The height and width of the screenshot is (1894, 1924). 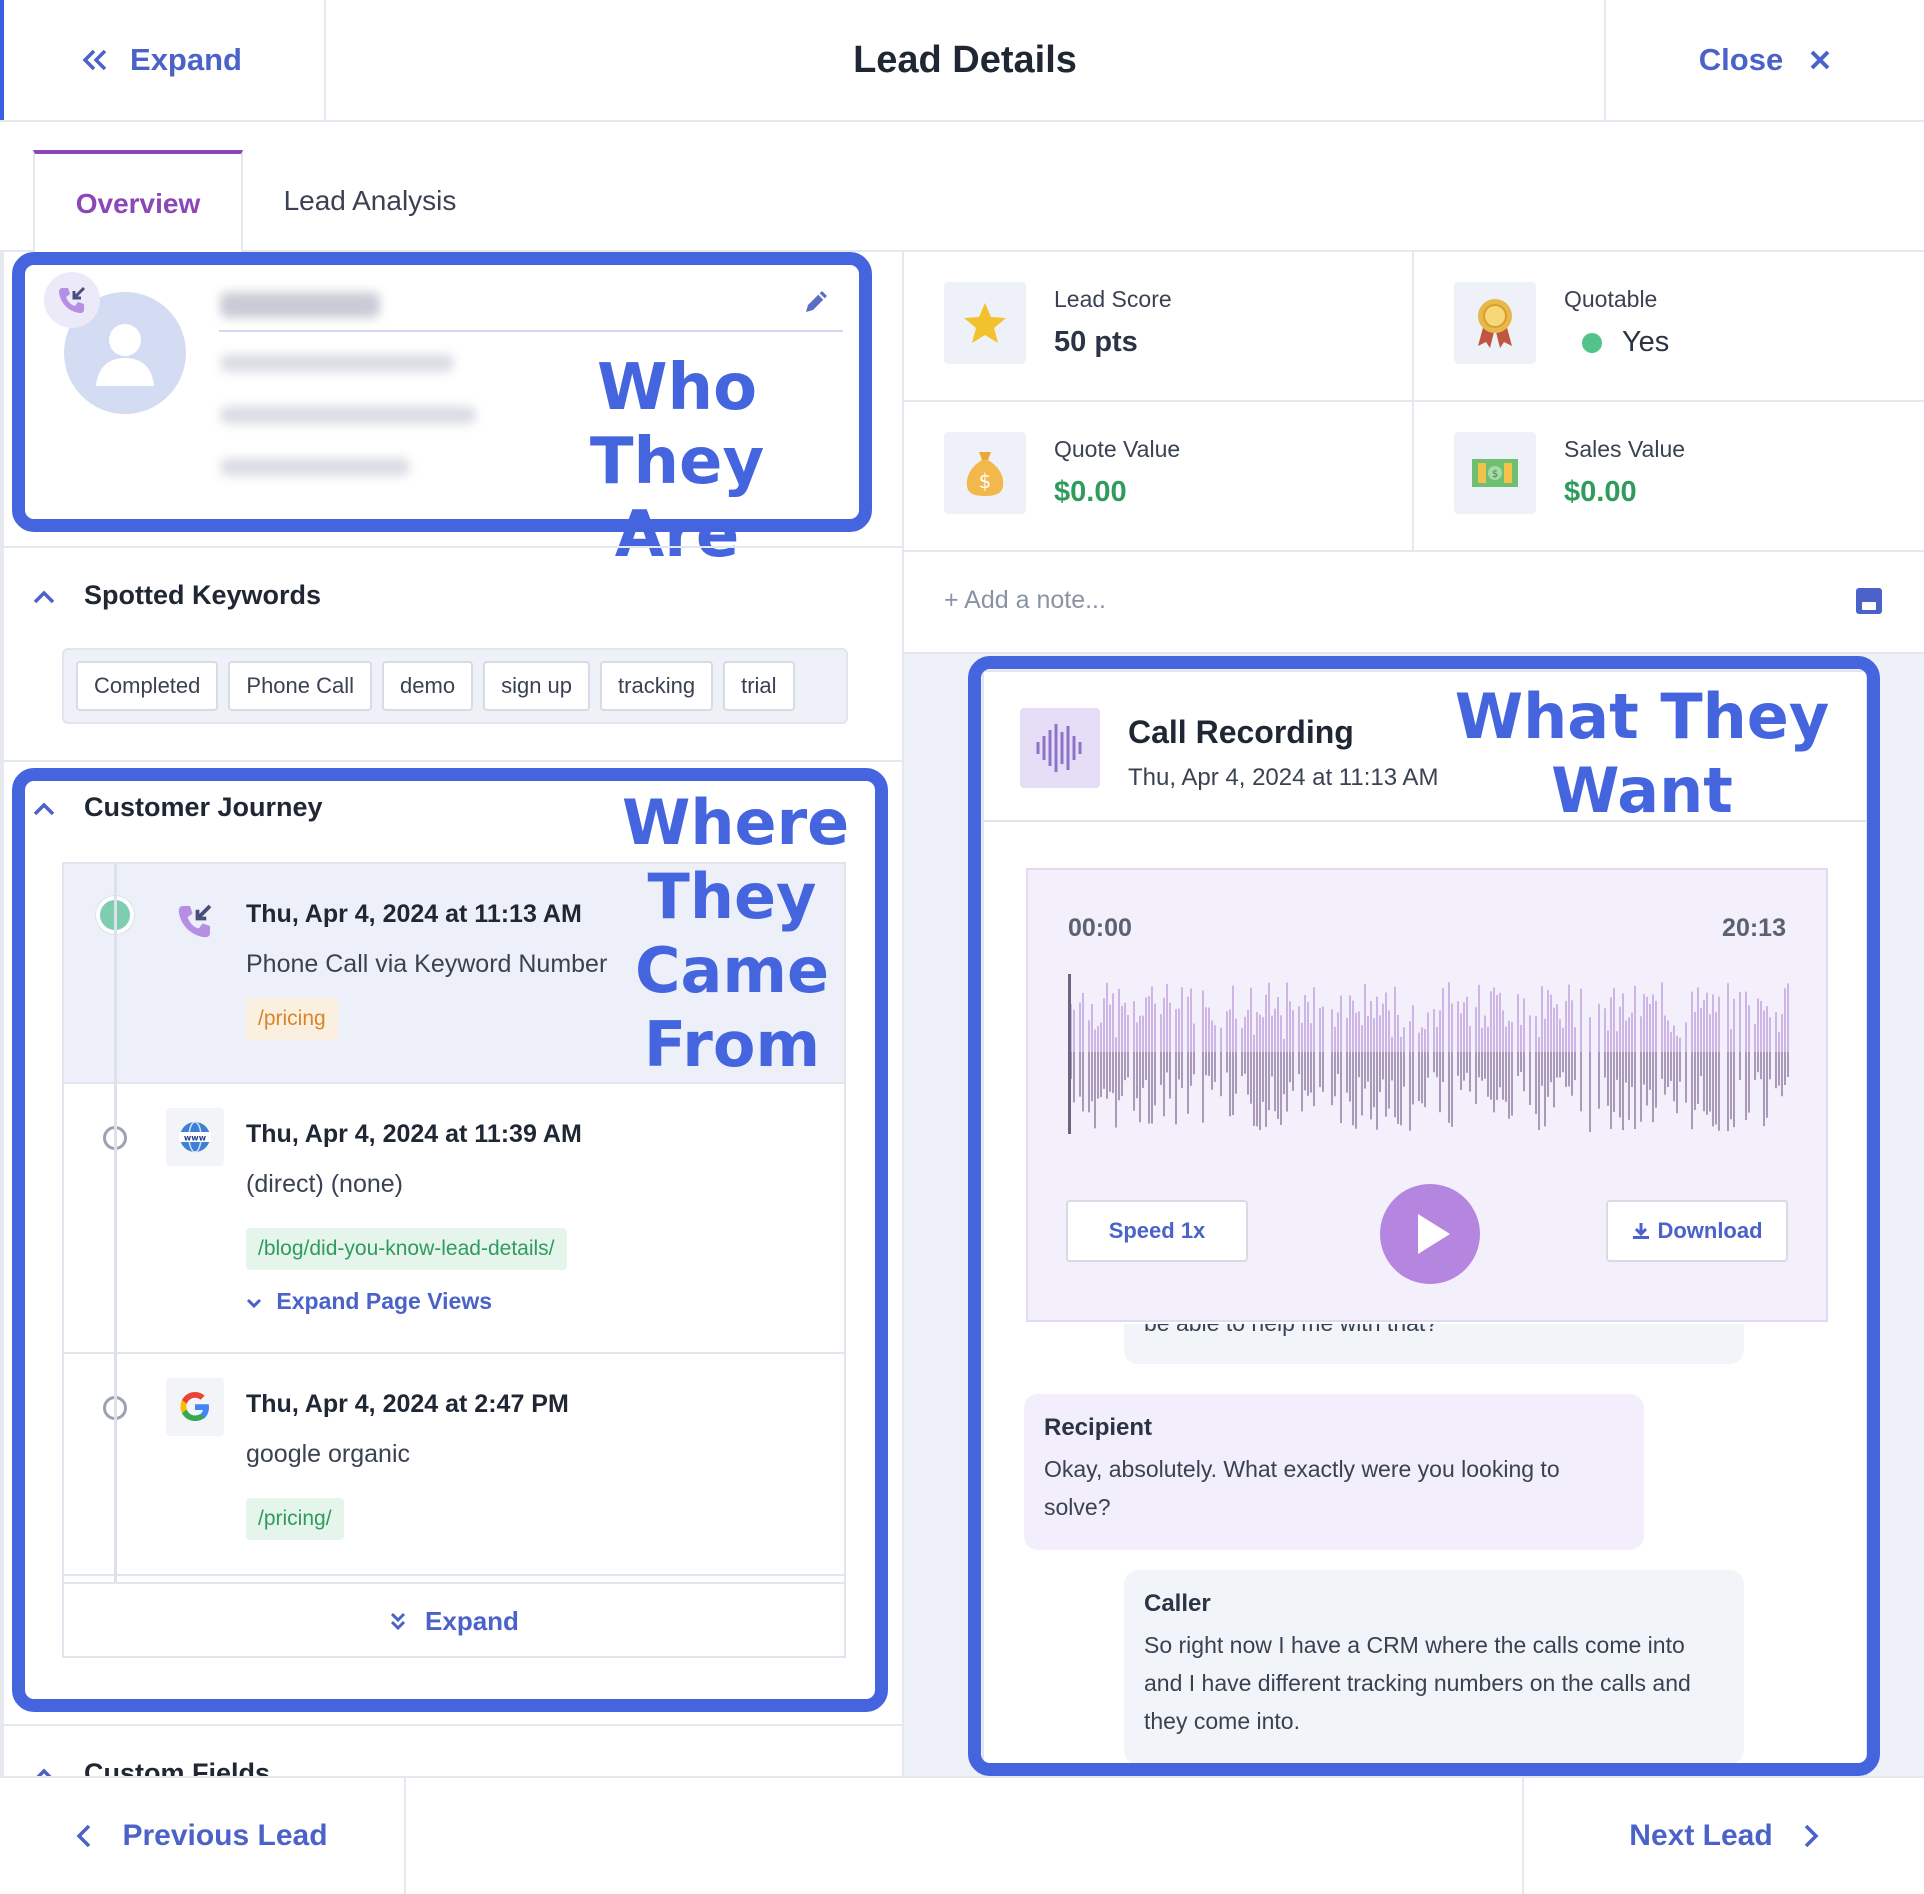 What do you see at coordinates (203, 595) in the screenshot?
I see `spotted-keywords-title: Spotted Keywords` at bounding box center [203, 595].